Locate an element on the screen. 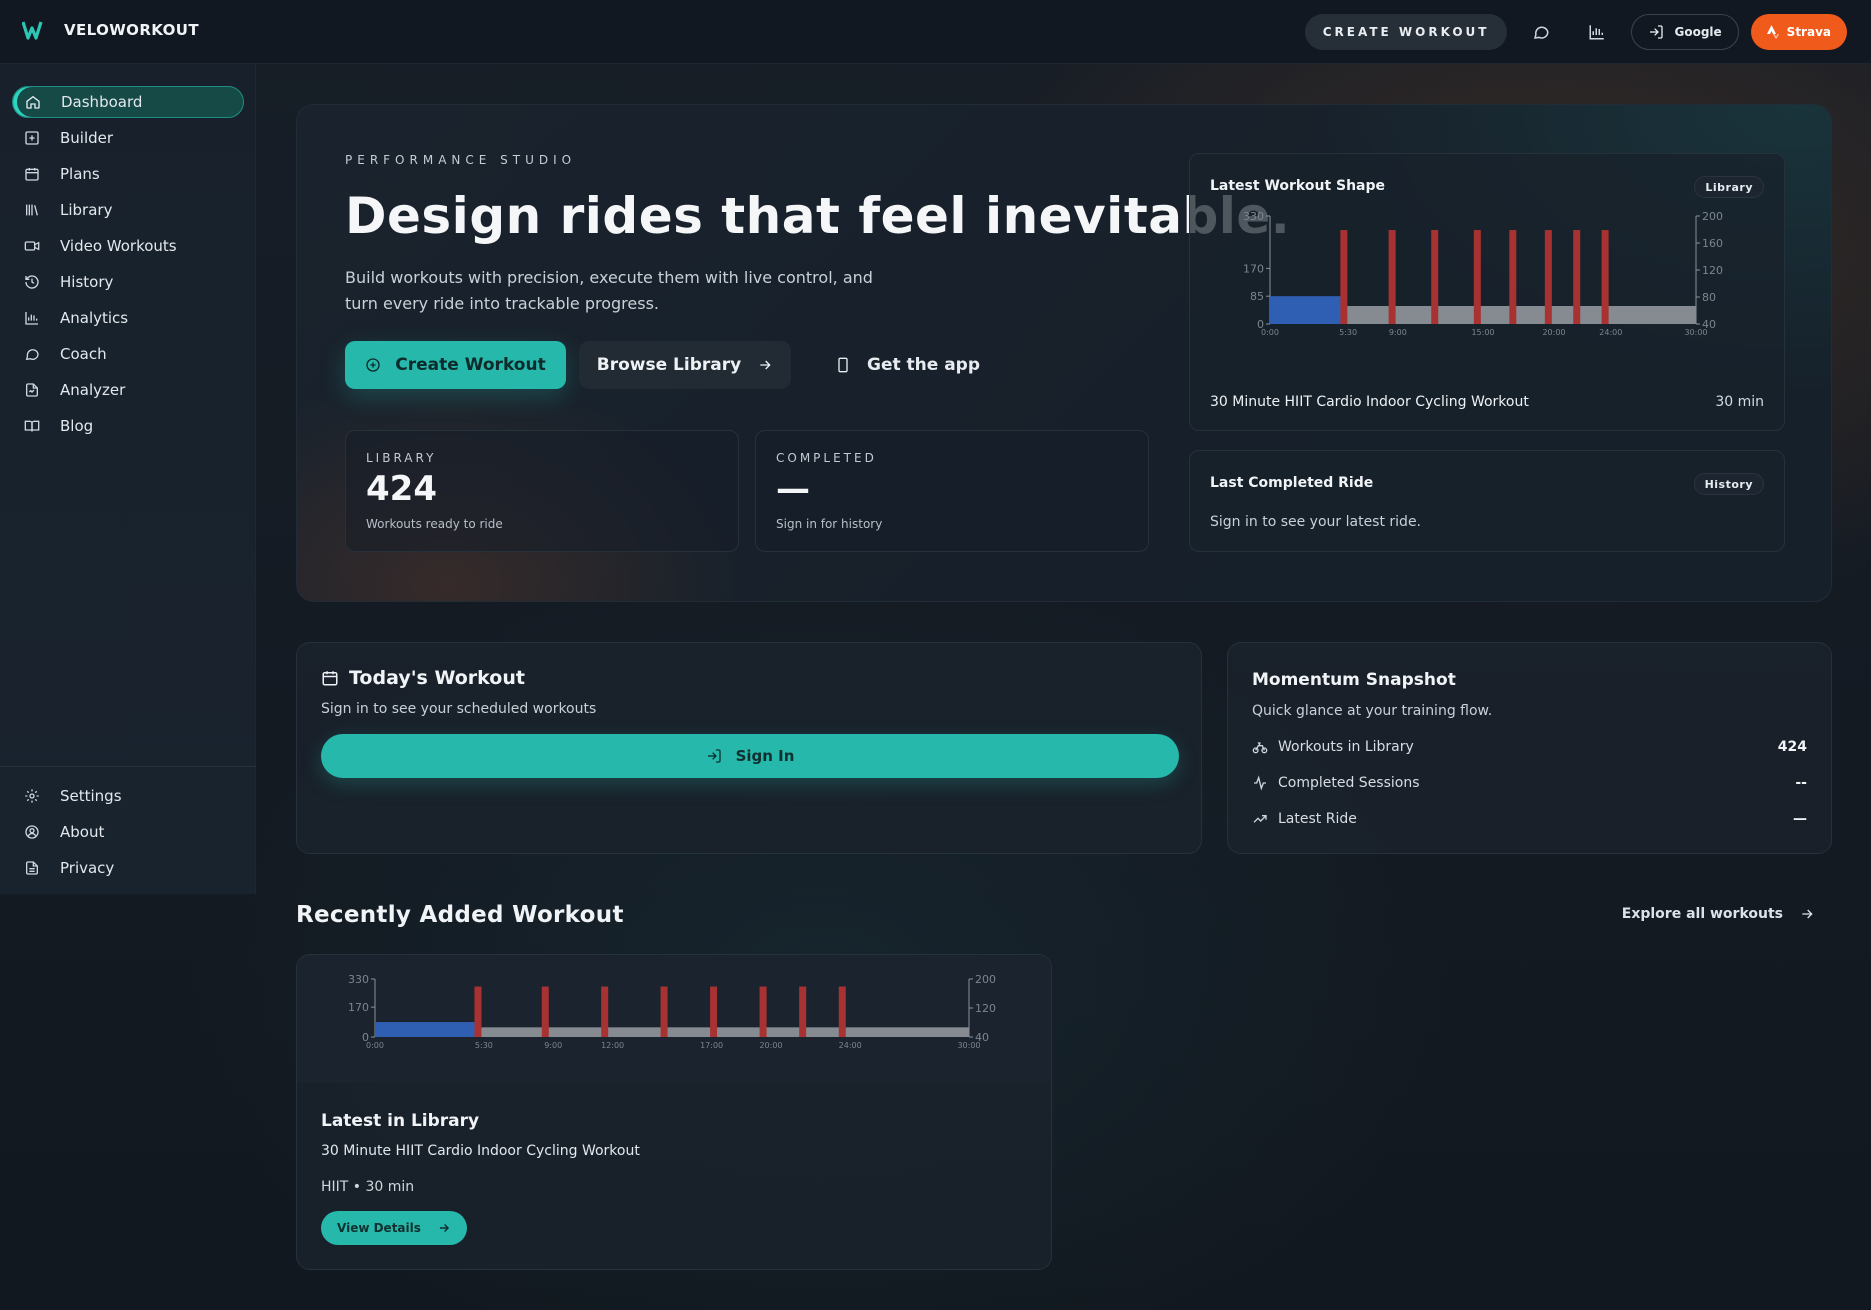 The width and height of the screenshot is (1871, 1310). library-icon is located at coordinates (32, 210).